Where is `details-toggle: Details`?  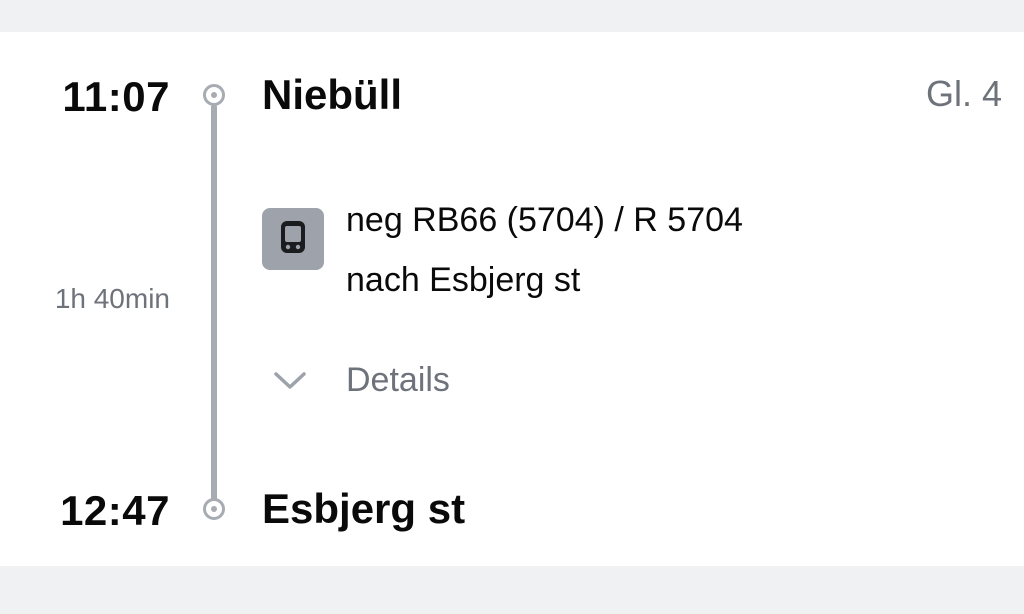
details-toggle: Details is located at coordinates (360, 380).